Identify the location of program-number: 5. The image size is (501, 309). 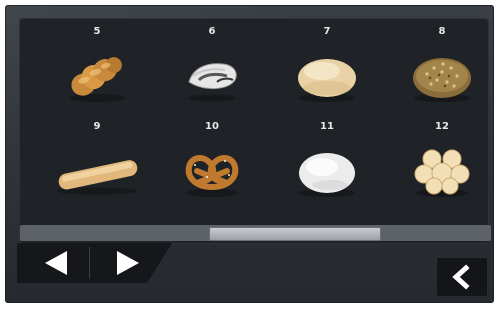
(97, 31).